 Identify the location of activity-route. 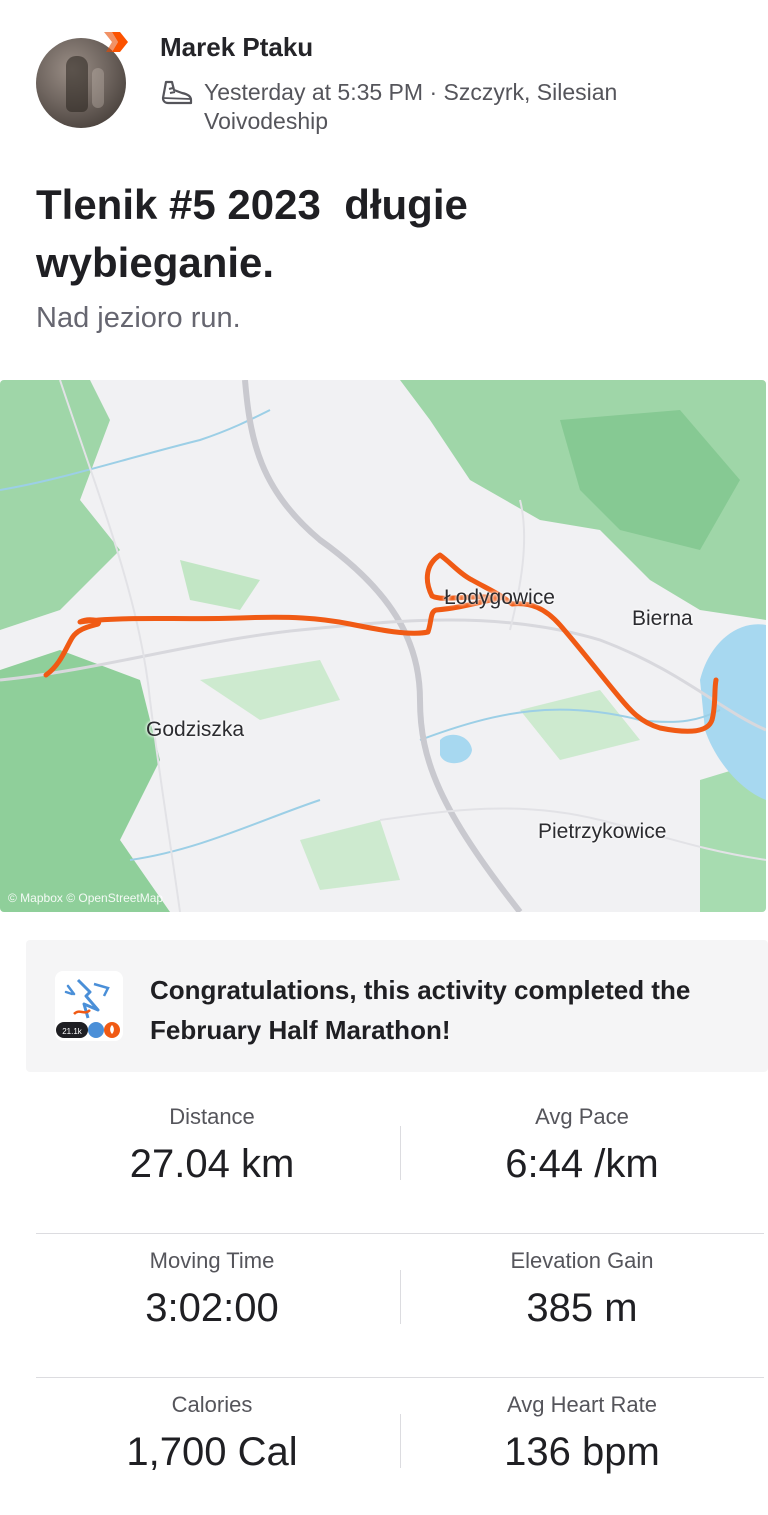
(381, 643).